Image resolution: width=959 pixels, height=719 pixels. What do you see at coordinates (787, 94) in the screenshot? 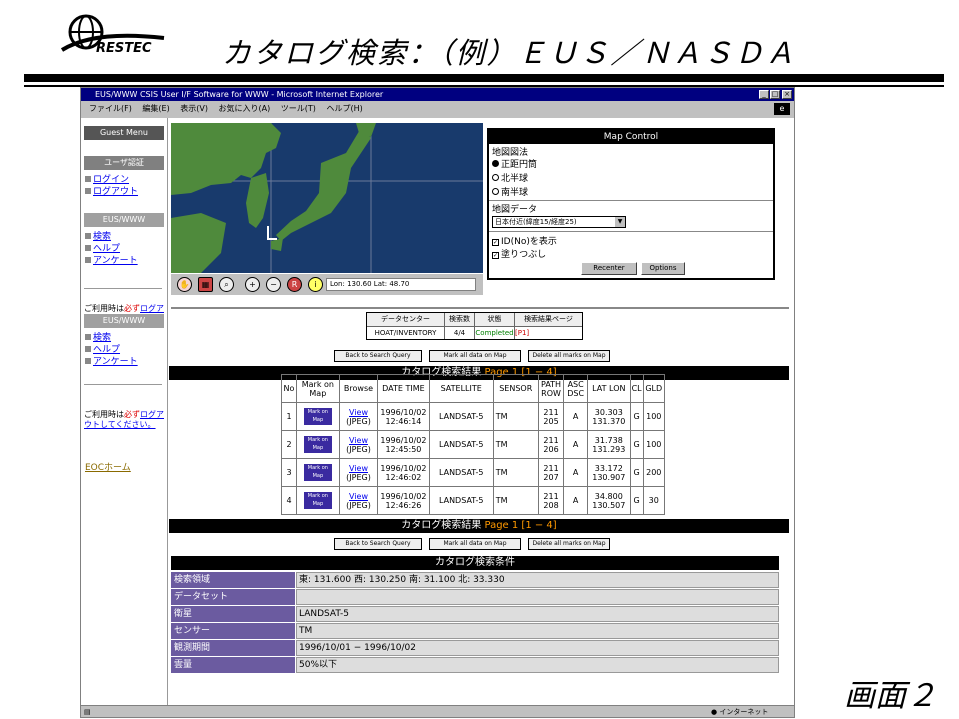
I see `close-button: ×` at bounding box center [787, 94].